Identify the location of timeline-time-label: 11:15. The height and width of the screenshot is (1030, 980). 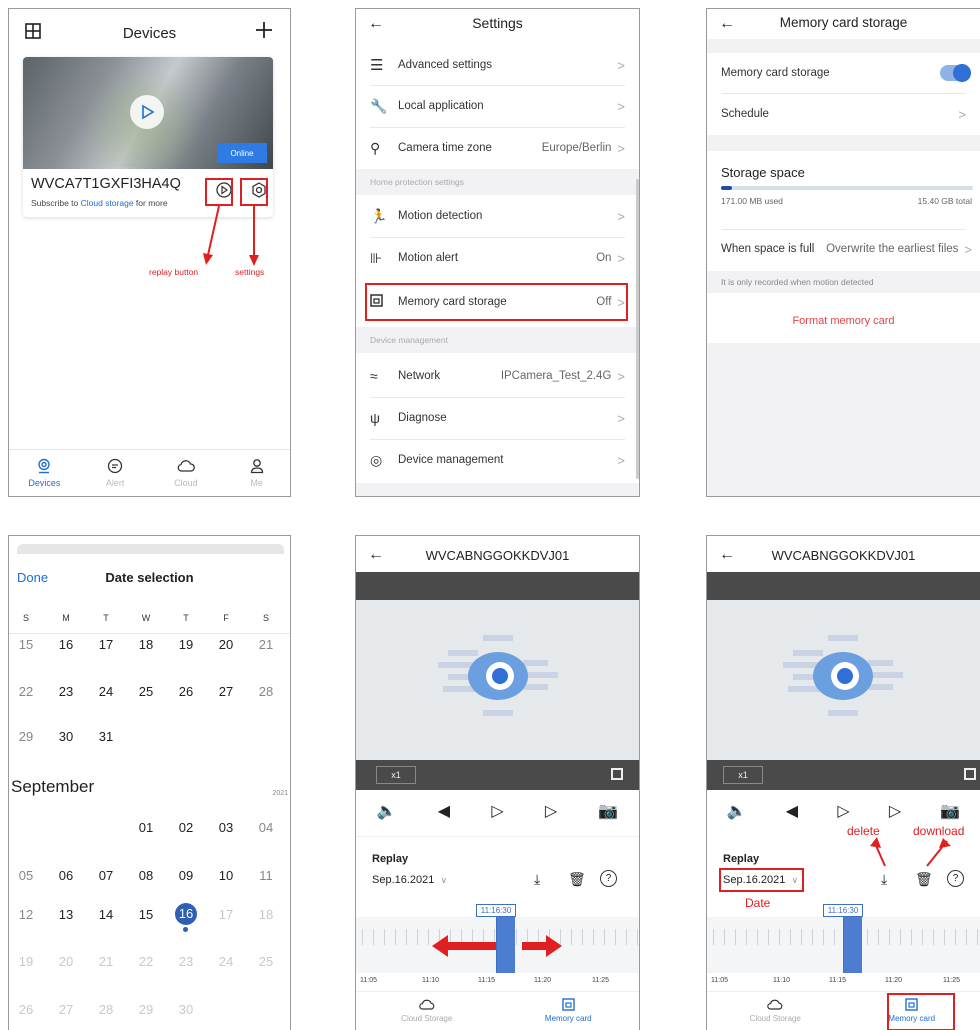
(837, 980).